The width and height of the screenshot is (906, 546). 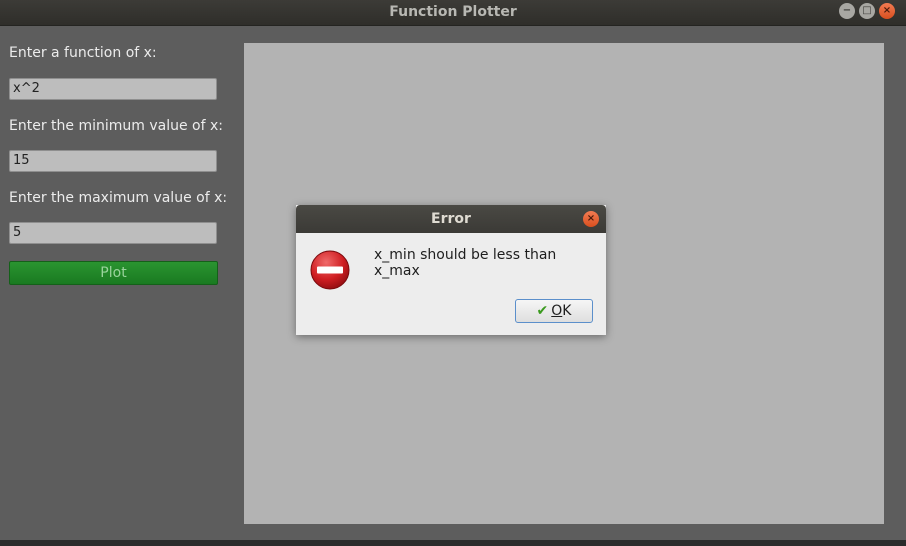 I want to click on ok-button: ✔ OK, so click(x=554, y=311).